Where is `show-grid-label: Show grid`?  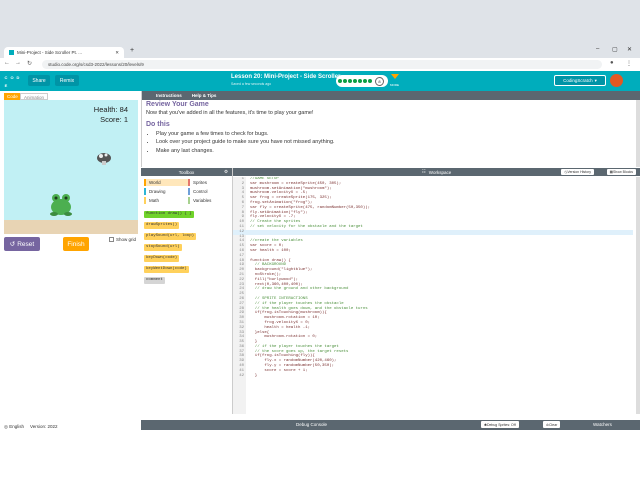
show-grid-label: Show grid is located at coordinates (126, 239).